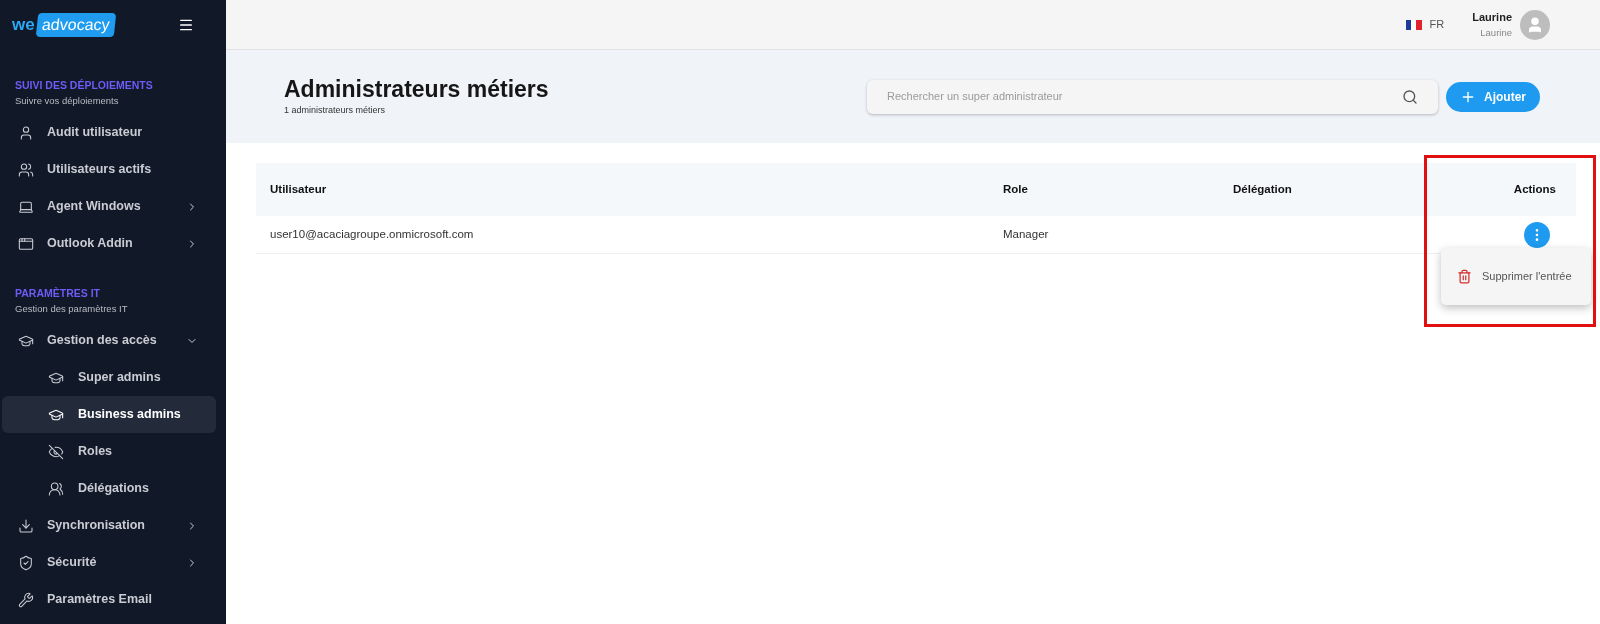  I want to click on section-subtitle: Gestion des paramètres IT, so click(71, 308).